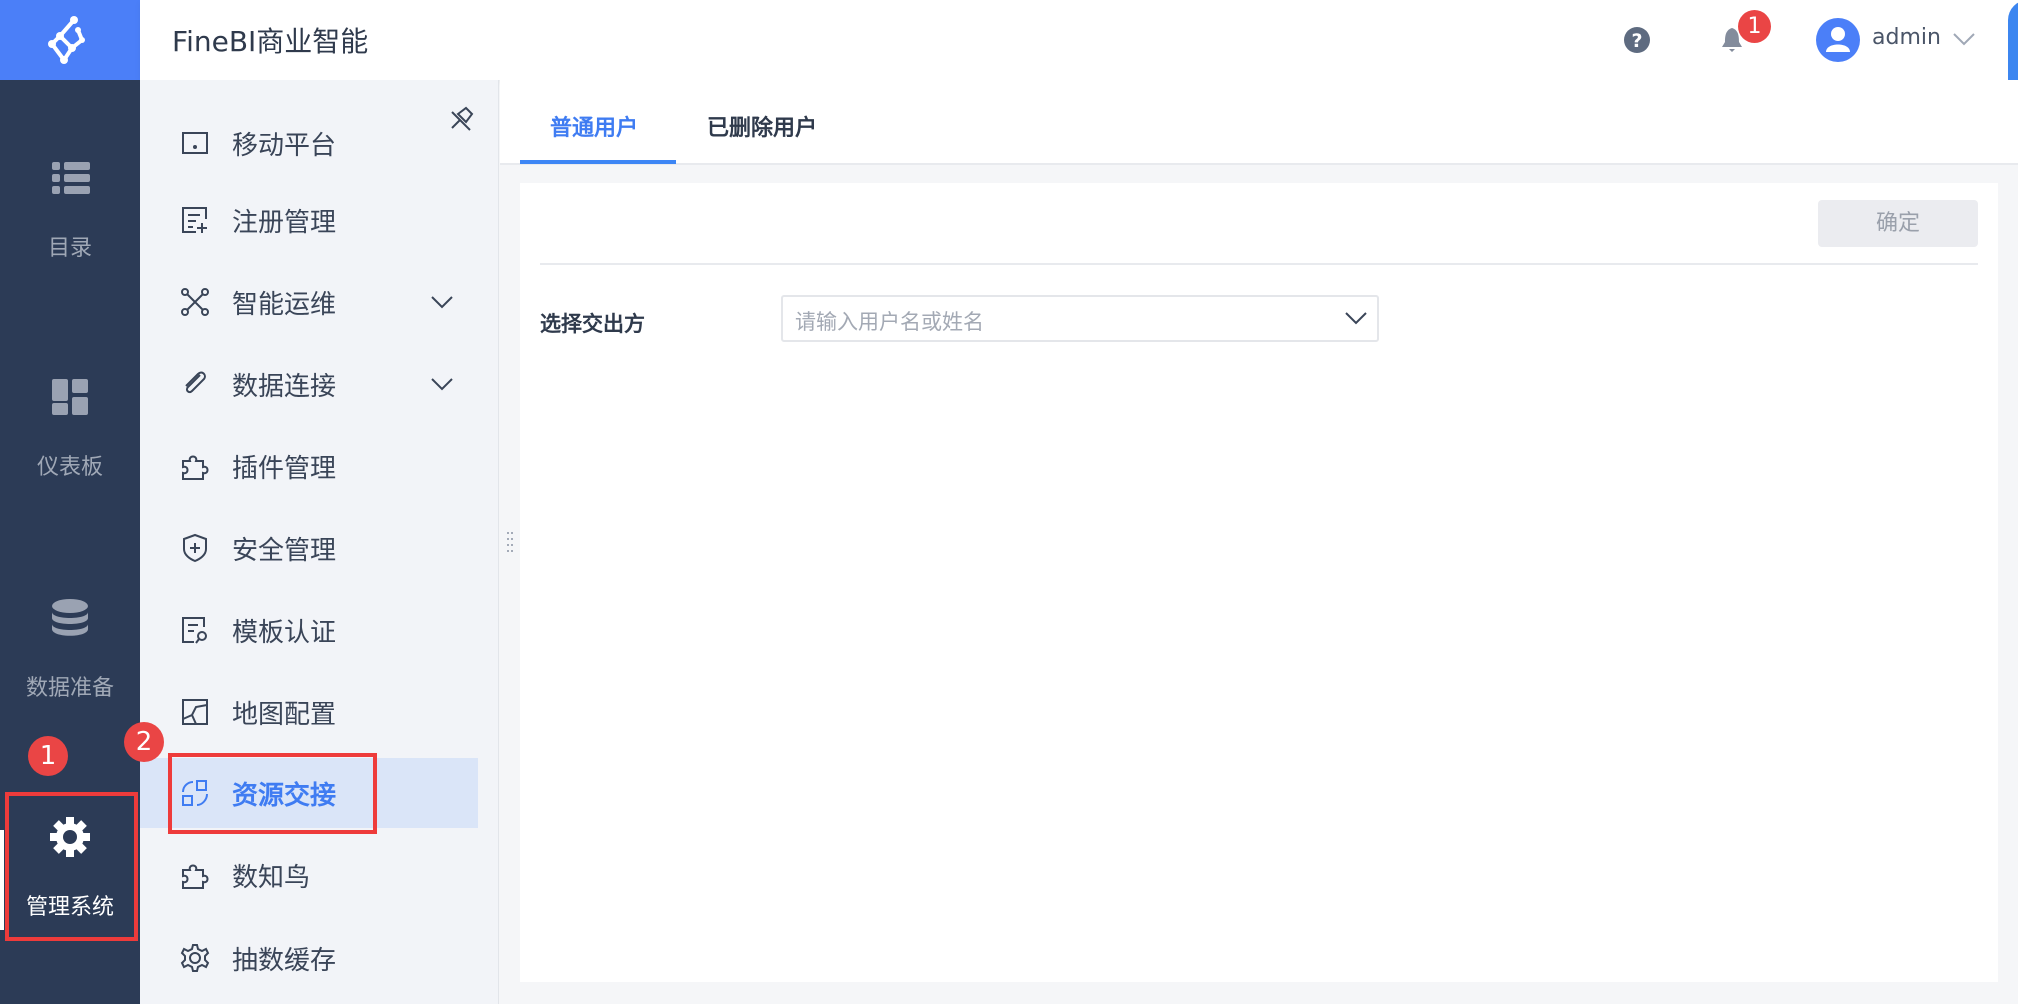 This screenshot has height=1004, width=2018. What do you see at coordinates (598, 162) in the screenshot?
I see `active-tab-underline` at bounding box center [598, 162].